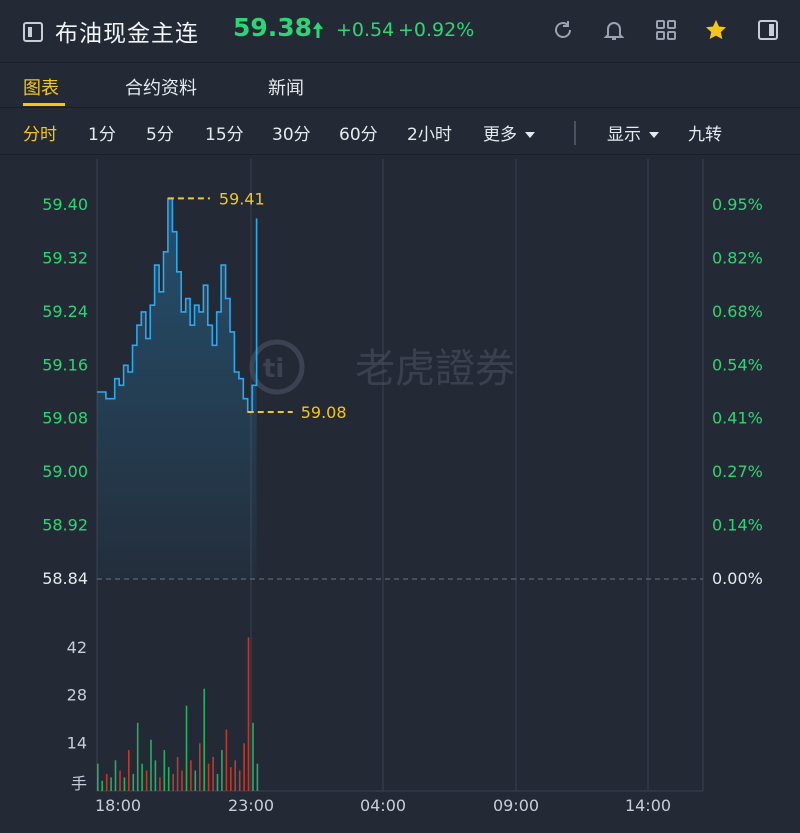 This screenshot has height=833, width=800. What do you see at coordinates (77, 742) in the screenshot?
I see `volume-axis-tick: 14` at bounding box center [77, 742].